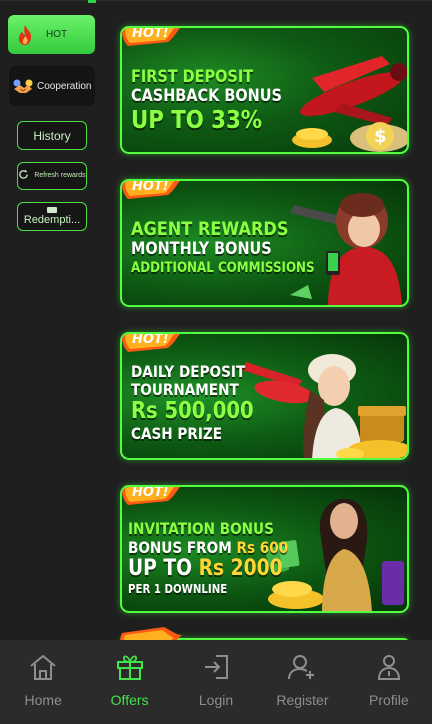 Image resolution: width=432 pixels, height=724 pixels. I want to click on banner3-line1: DAILY DEPOSIT, so click(188, 371).